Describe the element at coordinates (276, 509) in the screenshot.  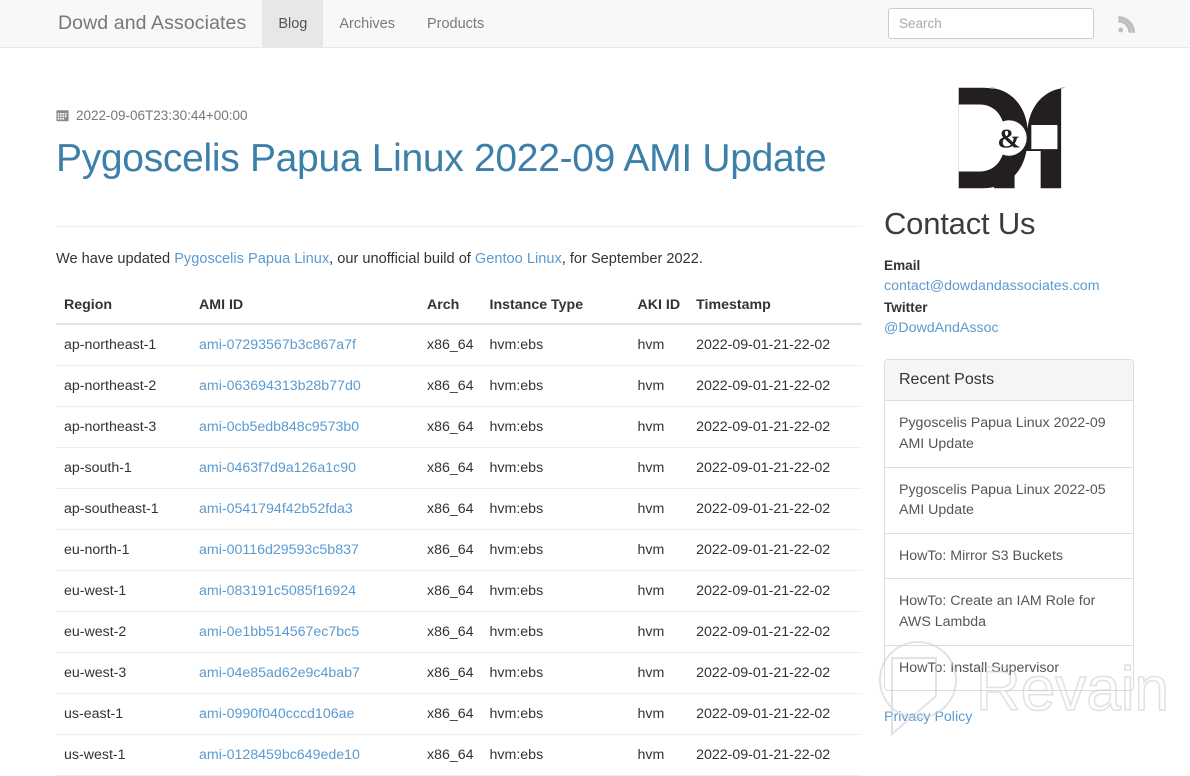
I see `ami-id-link: ami-0541794f42b52fda3` at that location.